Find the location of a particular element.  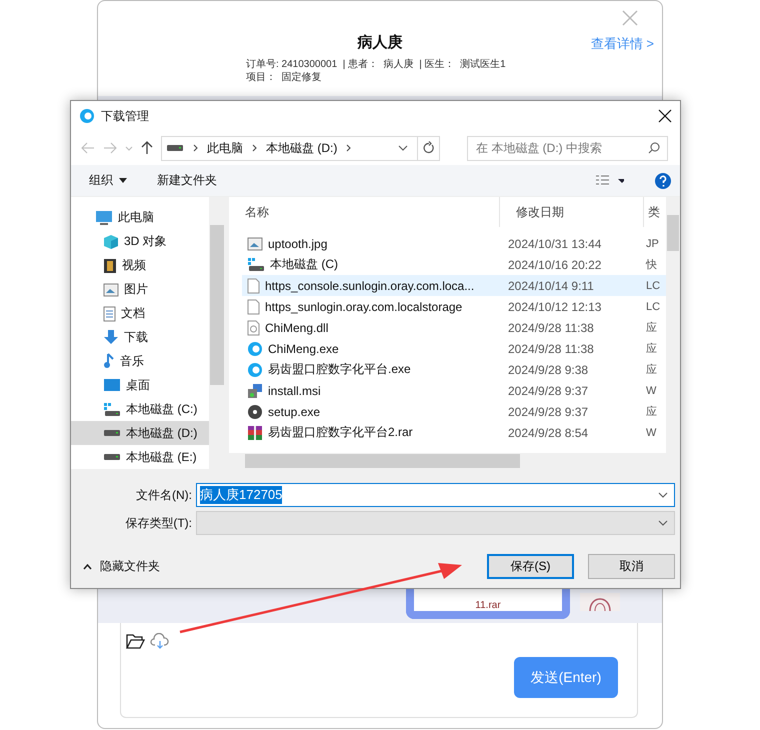

nav-item: 视频 is located at coordinates (140, 266).